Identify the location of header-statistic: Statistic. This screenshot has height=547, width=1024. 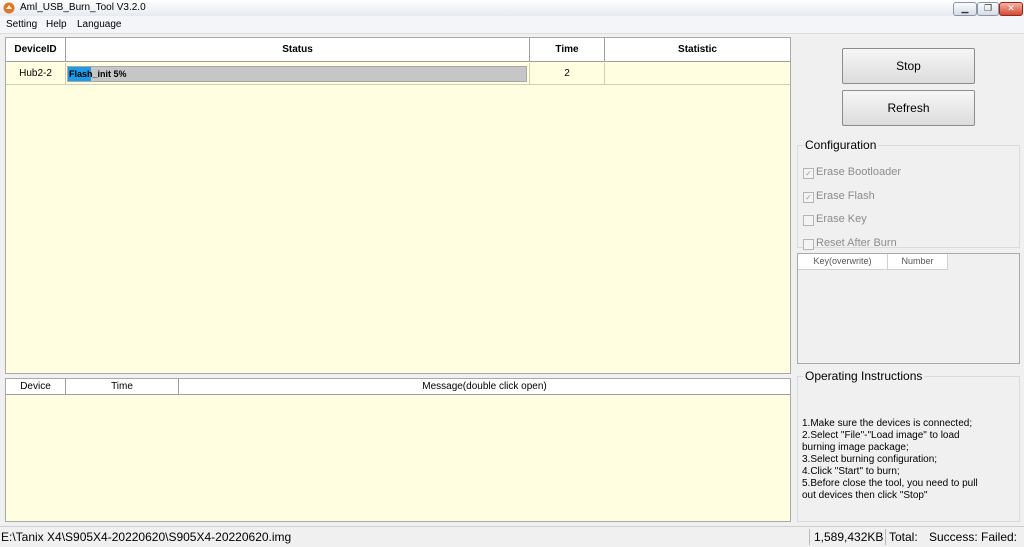
(697, 50).